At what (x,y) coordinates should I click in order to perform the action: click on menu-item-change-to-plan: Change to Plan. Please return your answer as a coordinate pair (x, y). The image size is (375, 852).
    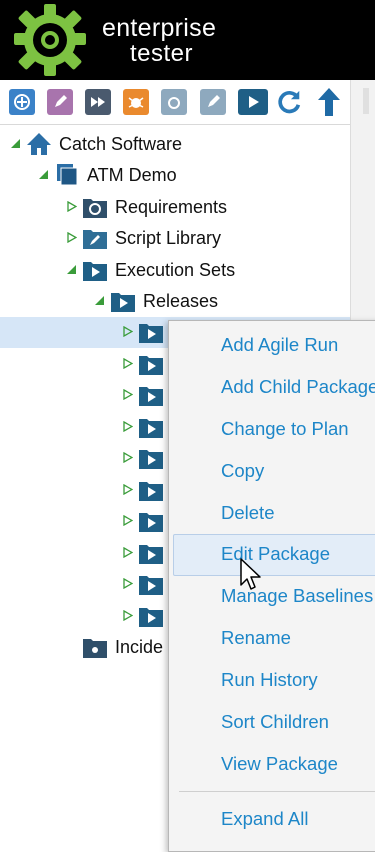
    Looking at the image, I should click on (274, 429).